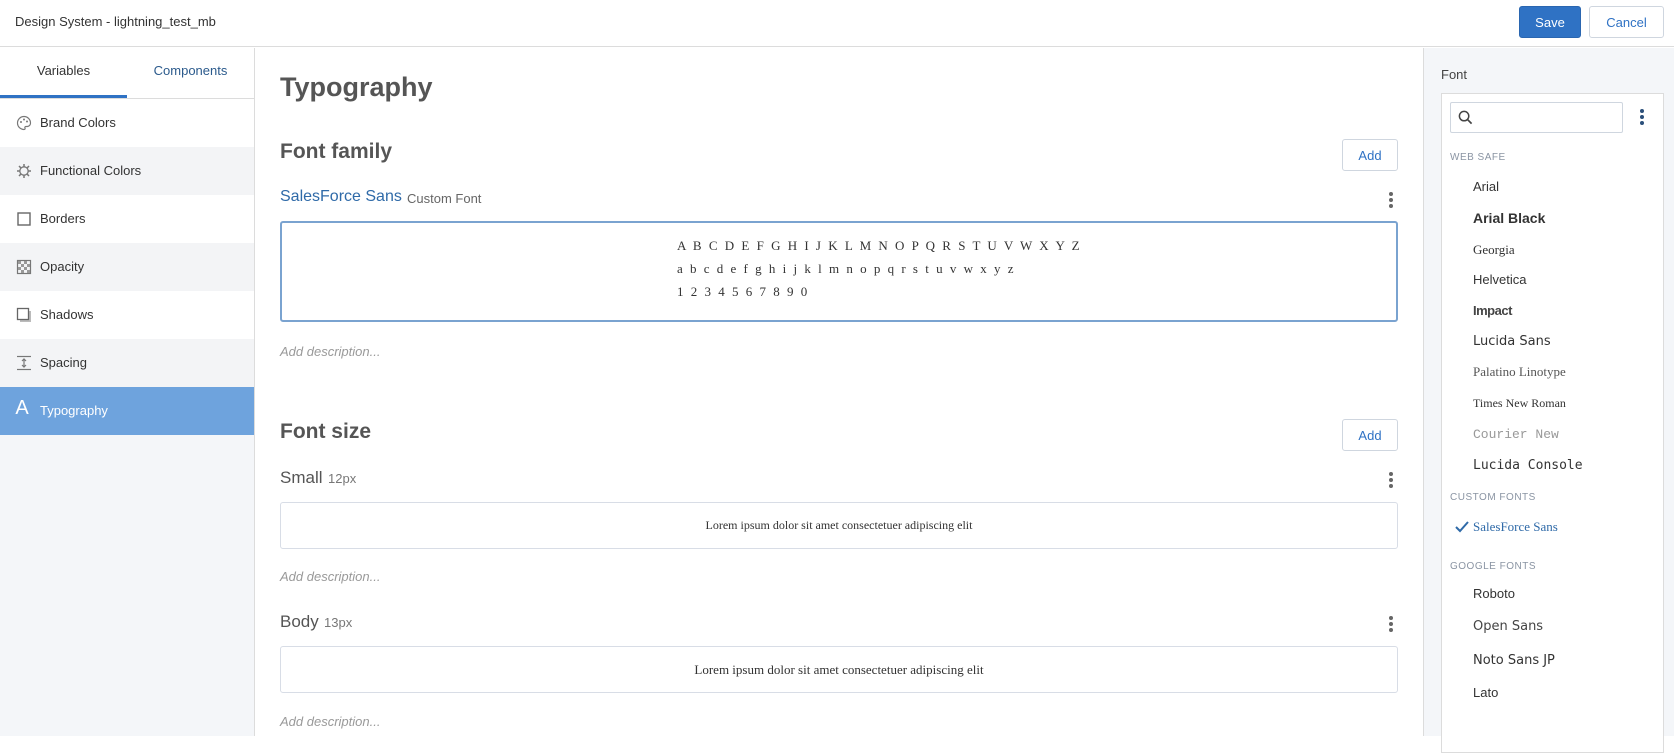  What do you see at coordinates (1462, 527) in the screenshot?
I see `checkmark-icon` at bounding box center [1462, 527].